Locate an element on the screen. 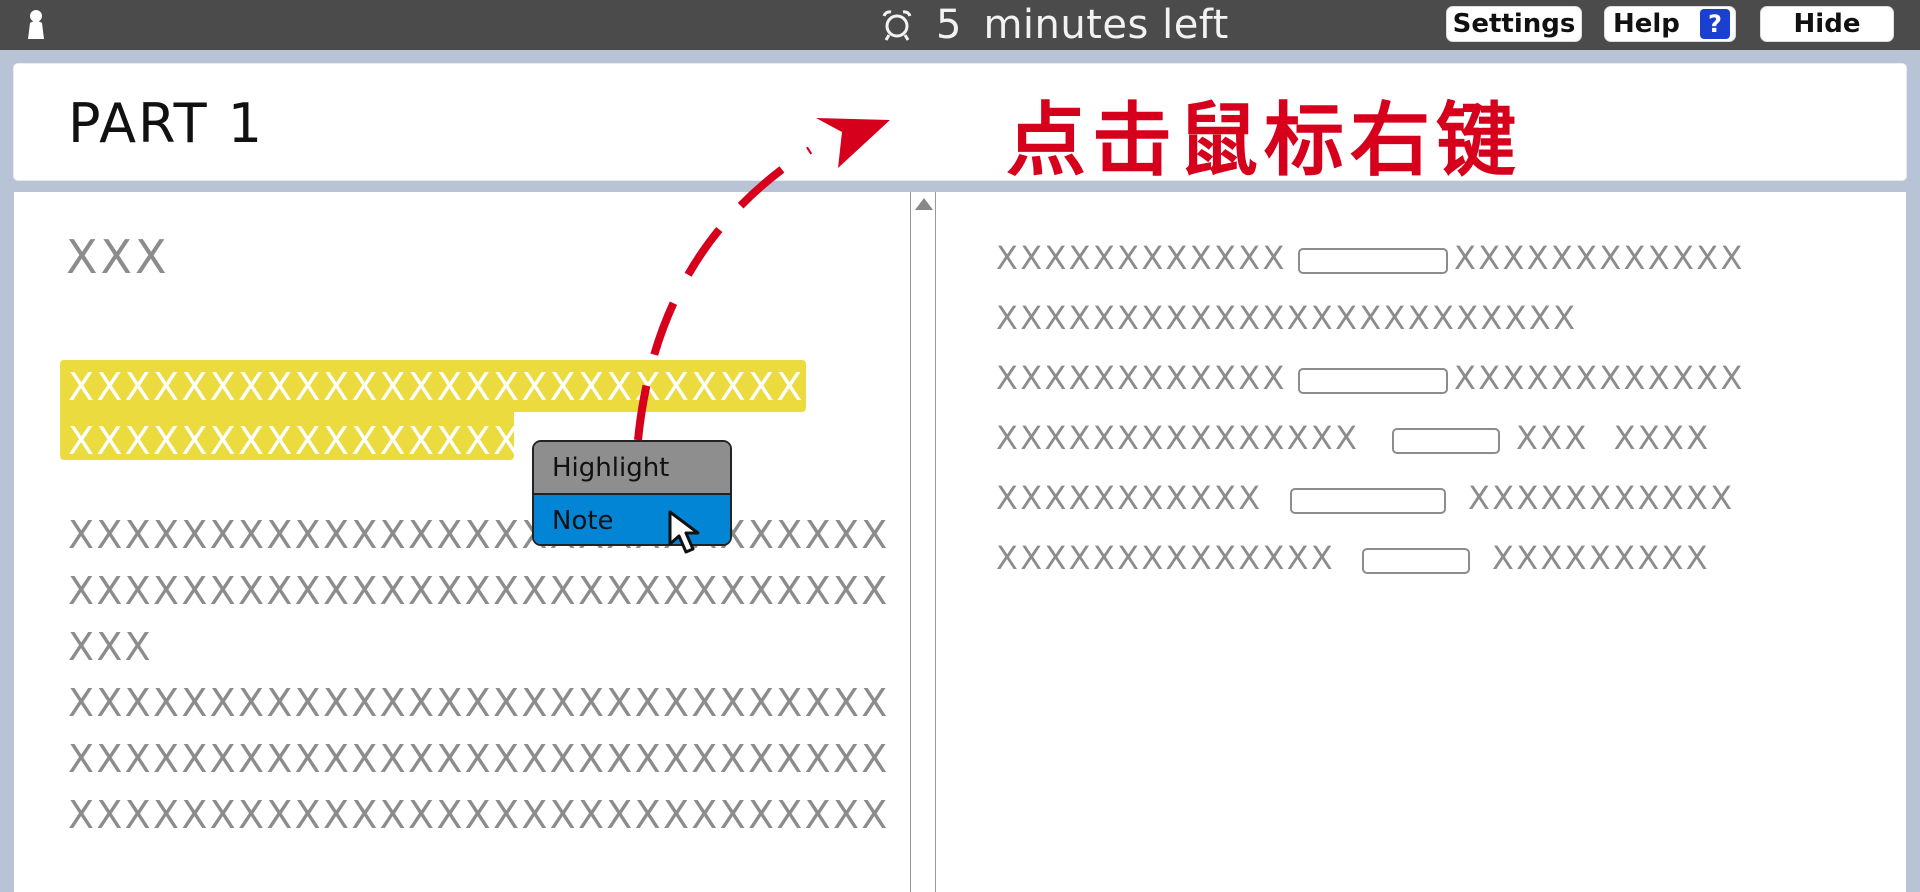  menu-item-label: Note is located at coordinates (583, 520).